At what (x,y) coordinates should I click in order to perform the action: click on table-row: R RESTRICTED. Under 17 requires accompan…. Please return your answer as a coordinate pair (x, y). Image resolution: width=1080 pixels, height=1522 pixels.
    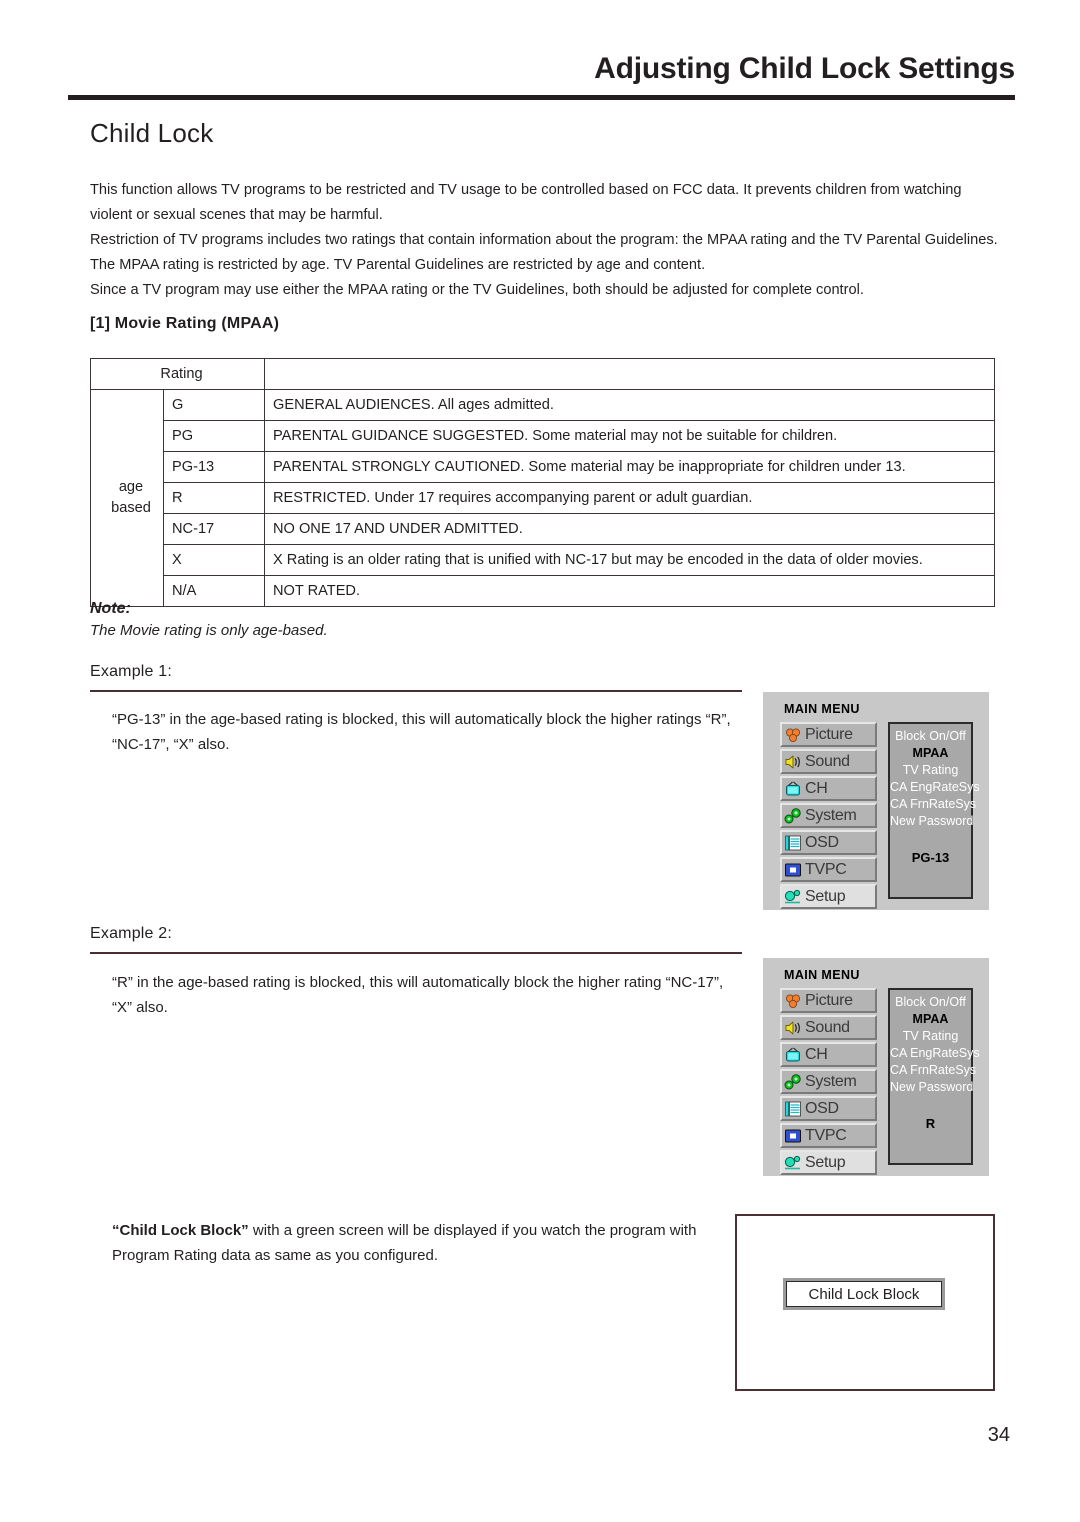
    Looking at the image, I should click on (543, 498).